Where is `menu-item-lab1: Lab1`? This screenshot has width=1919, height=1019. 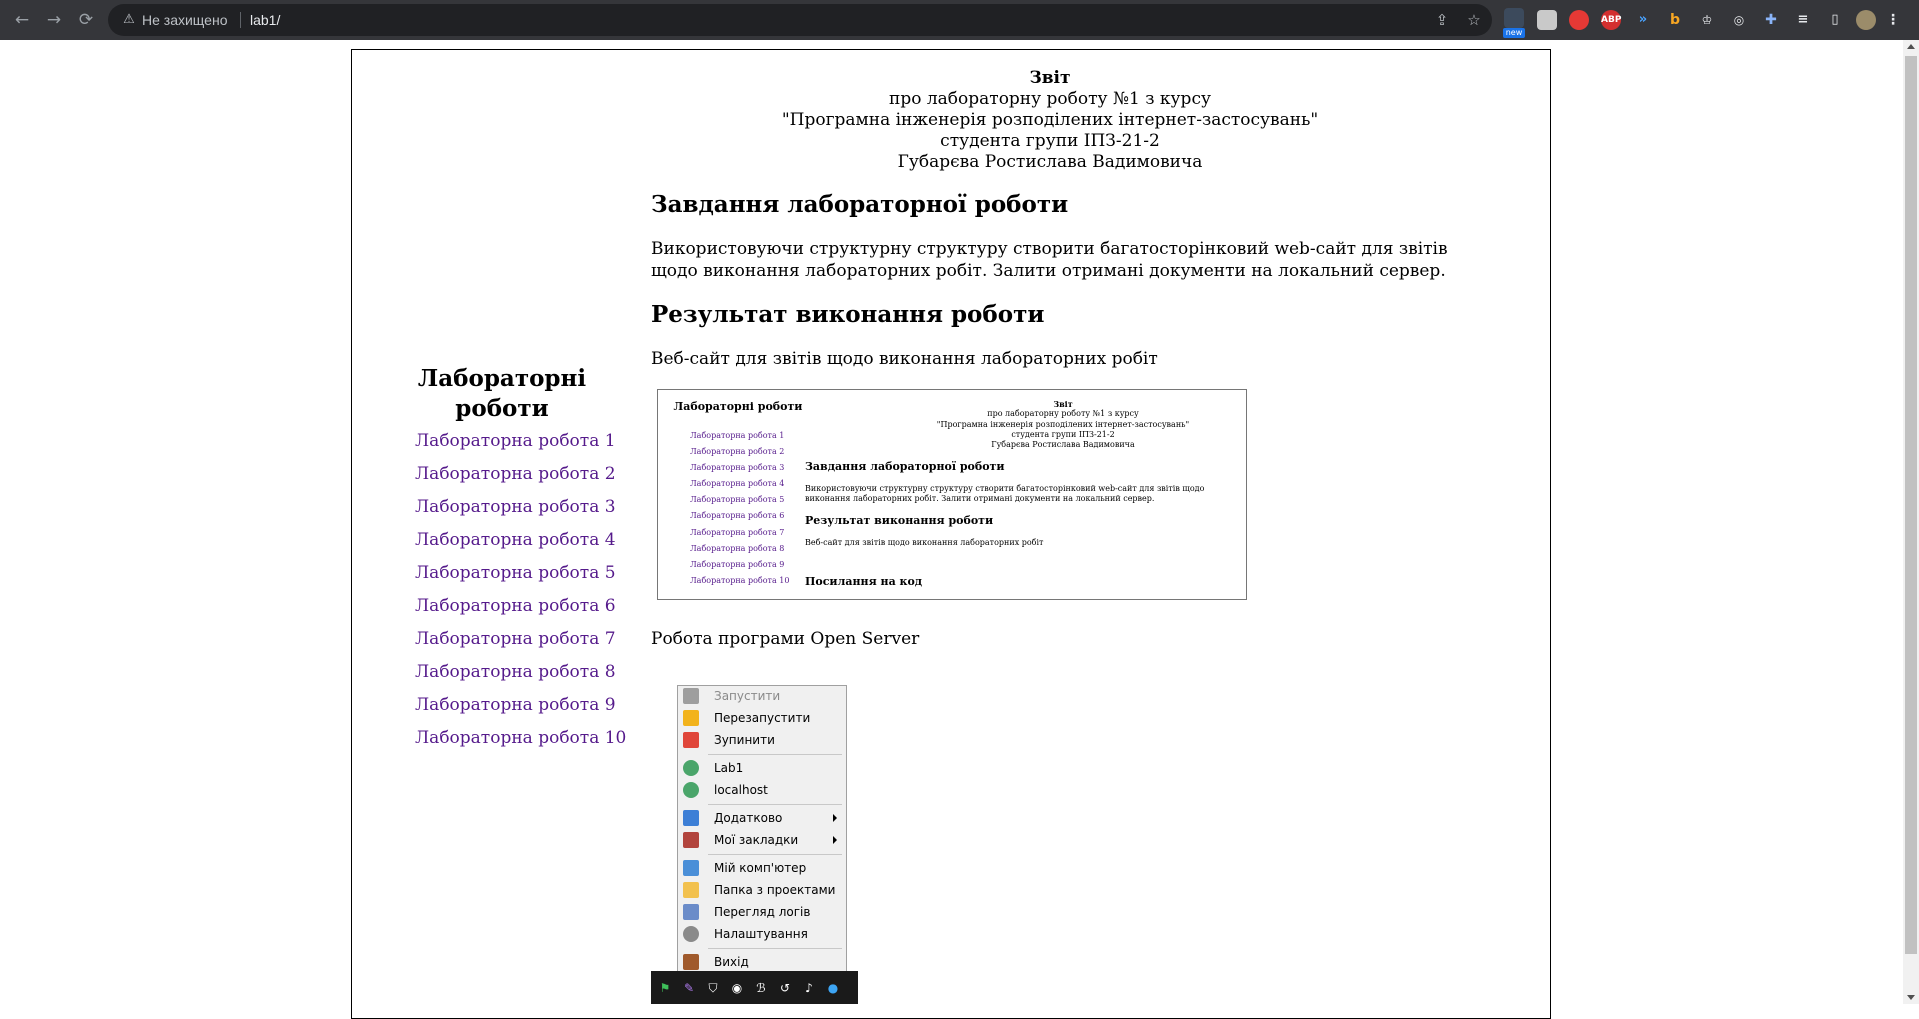
menu-item-lab1: Lab1 is located at coordinates (762, 768).